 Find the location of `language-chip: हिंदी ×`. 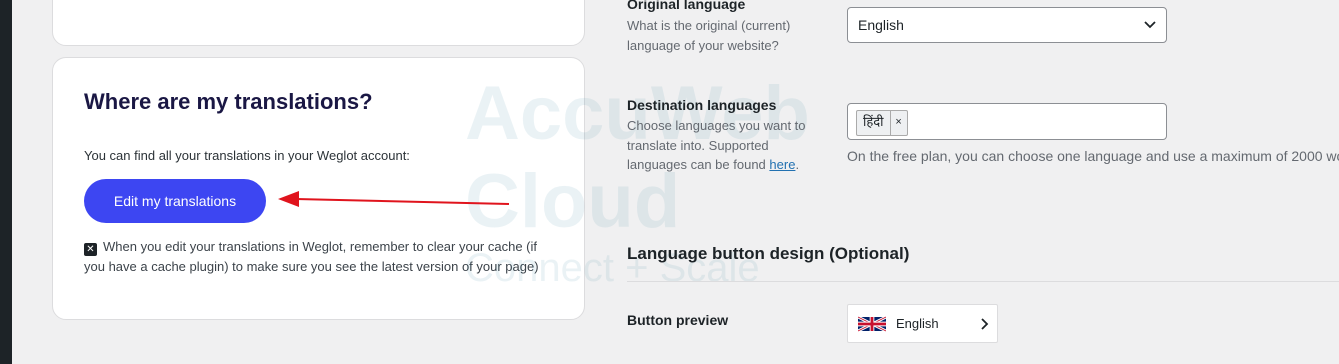

language-chip: हिंदी × is located at coordinates (882, 123).